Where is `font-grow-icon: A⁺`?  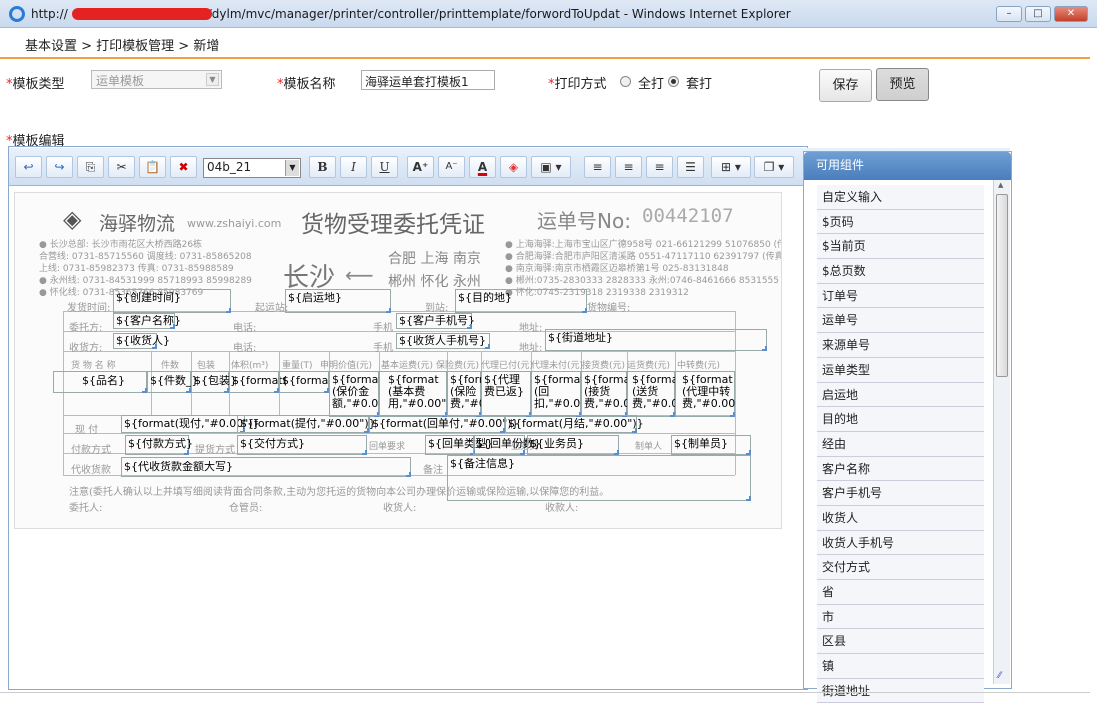 font-grow-icon: A⁺ is located at coordinates (420, 167).